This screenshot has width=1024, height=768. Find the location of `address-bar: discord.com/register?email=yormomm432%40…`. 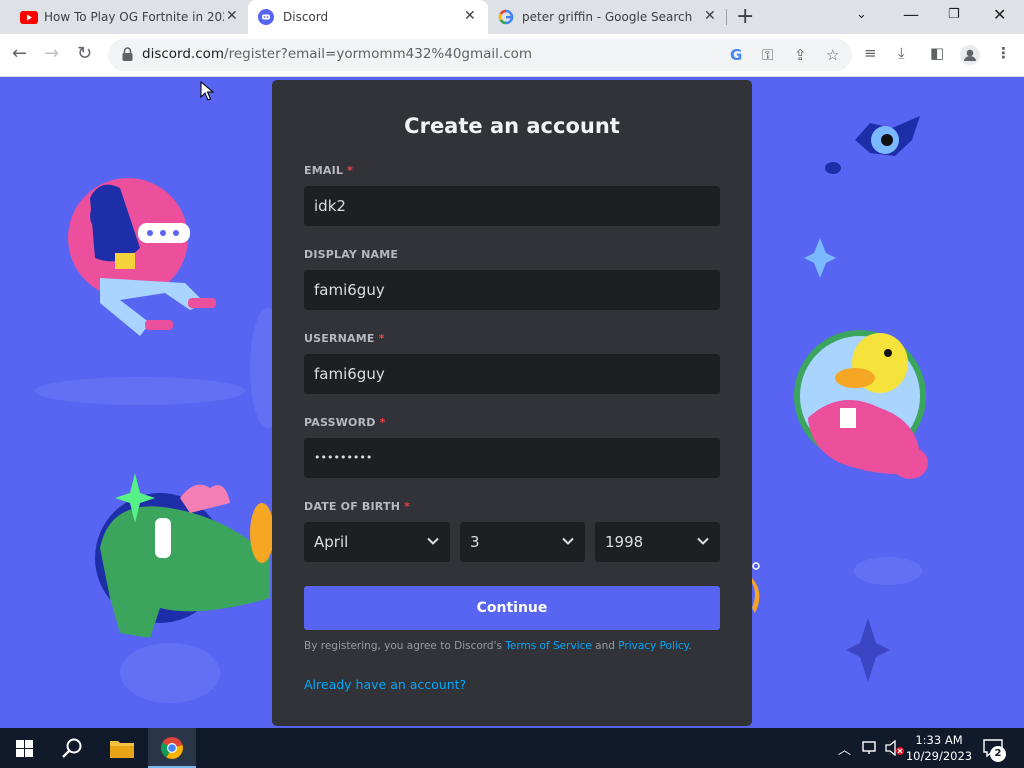

address-bar: discord.com/register?email=yormomm432%40… is located at coordinates (480, 55).